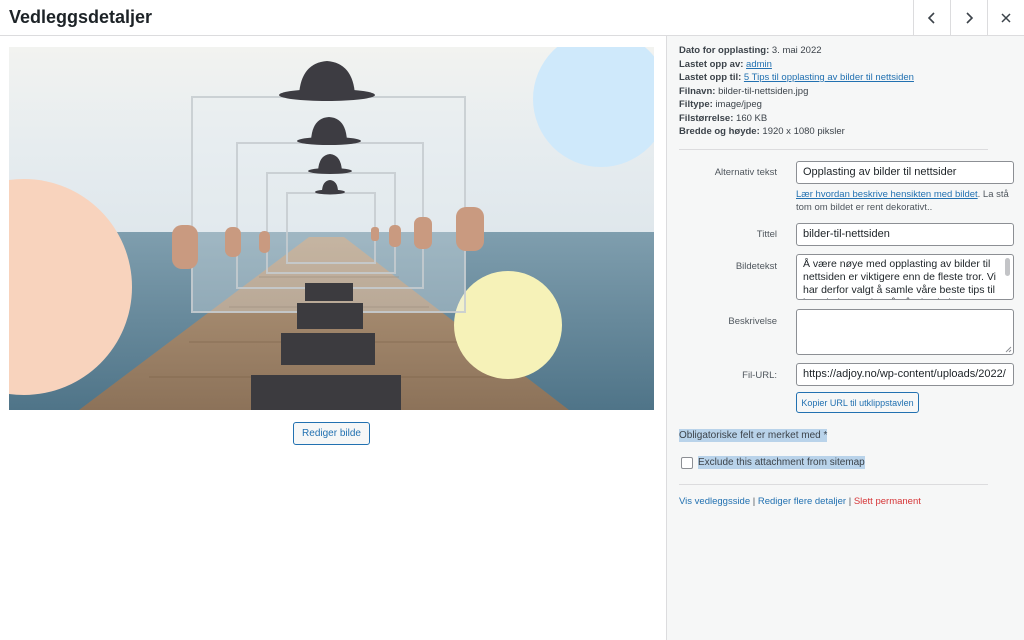  Describe the element at coordinates (81, 17) in the screenshot. I see `modal-title: Vedleggsdetaljer` at that location.